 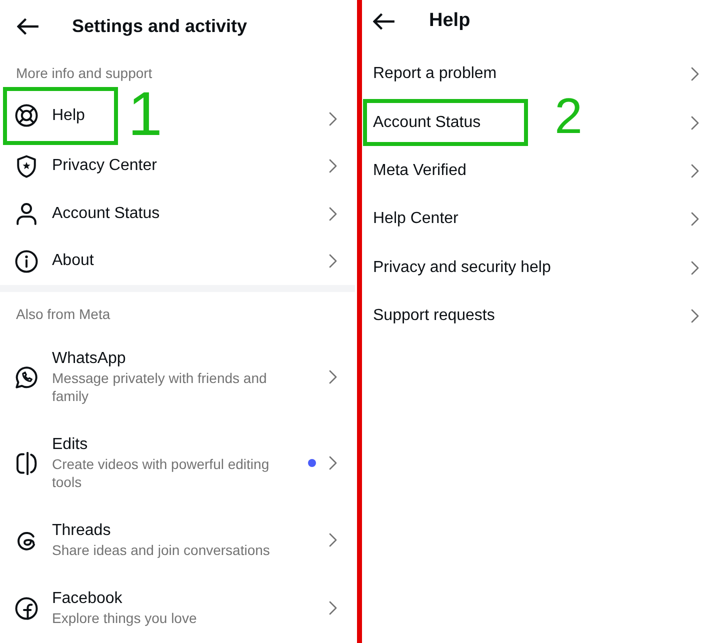 I want to click on letter-f-circle-icon, so click(x=26, y=608).